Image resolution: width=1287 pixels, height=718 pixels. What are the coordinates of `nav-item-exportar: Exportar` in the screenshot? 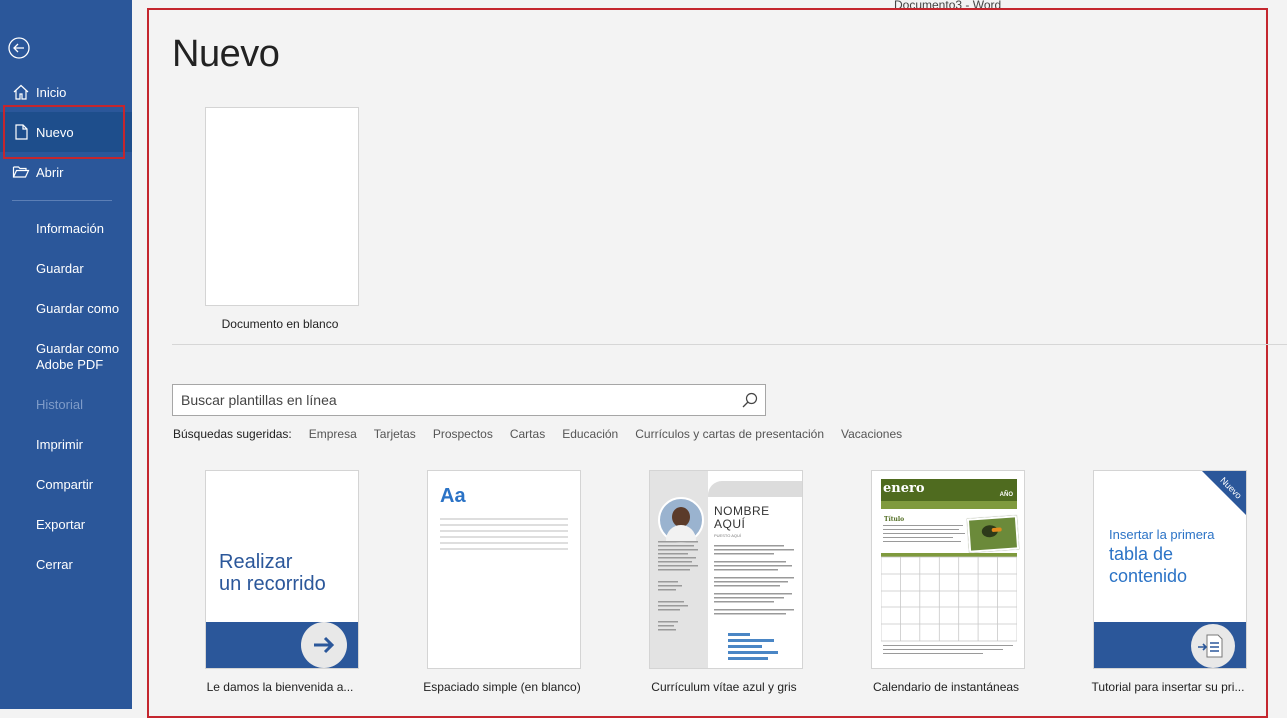 It's located at (66, 524).